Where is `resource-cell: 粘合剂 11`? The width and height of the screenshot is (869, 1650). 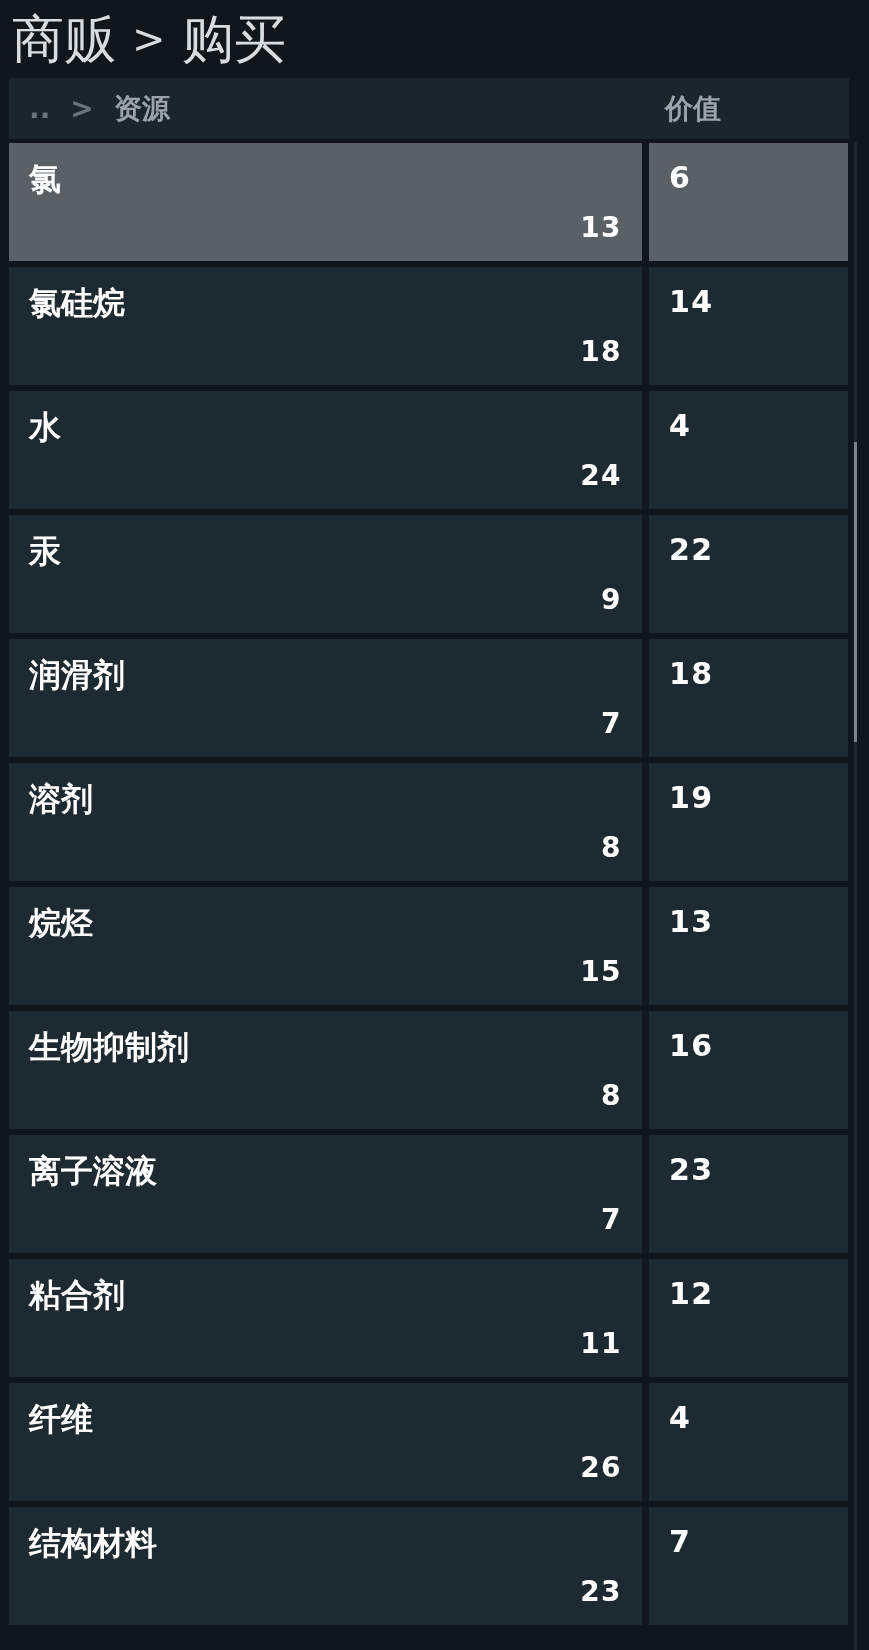
resource-cell: 粘合剂 11 is located at coordinates (325, 1318).